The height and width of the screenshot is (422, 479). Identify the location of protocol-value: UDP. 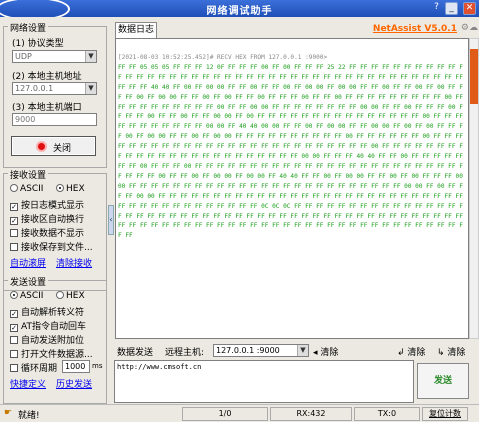
(23, 56).